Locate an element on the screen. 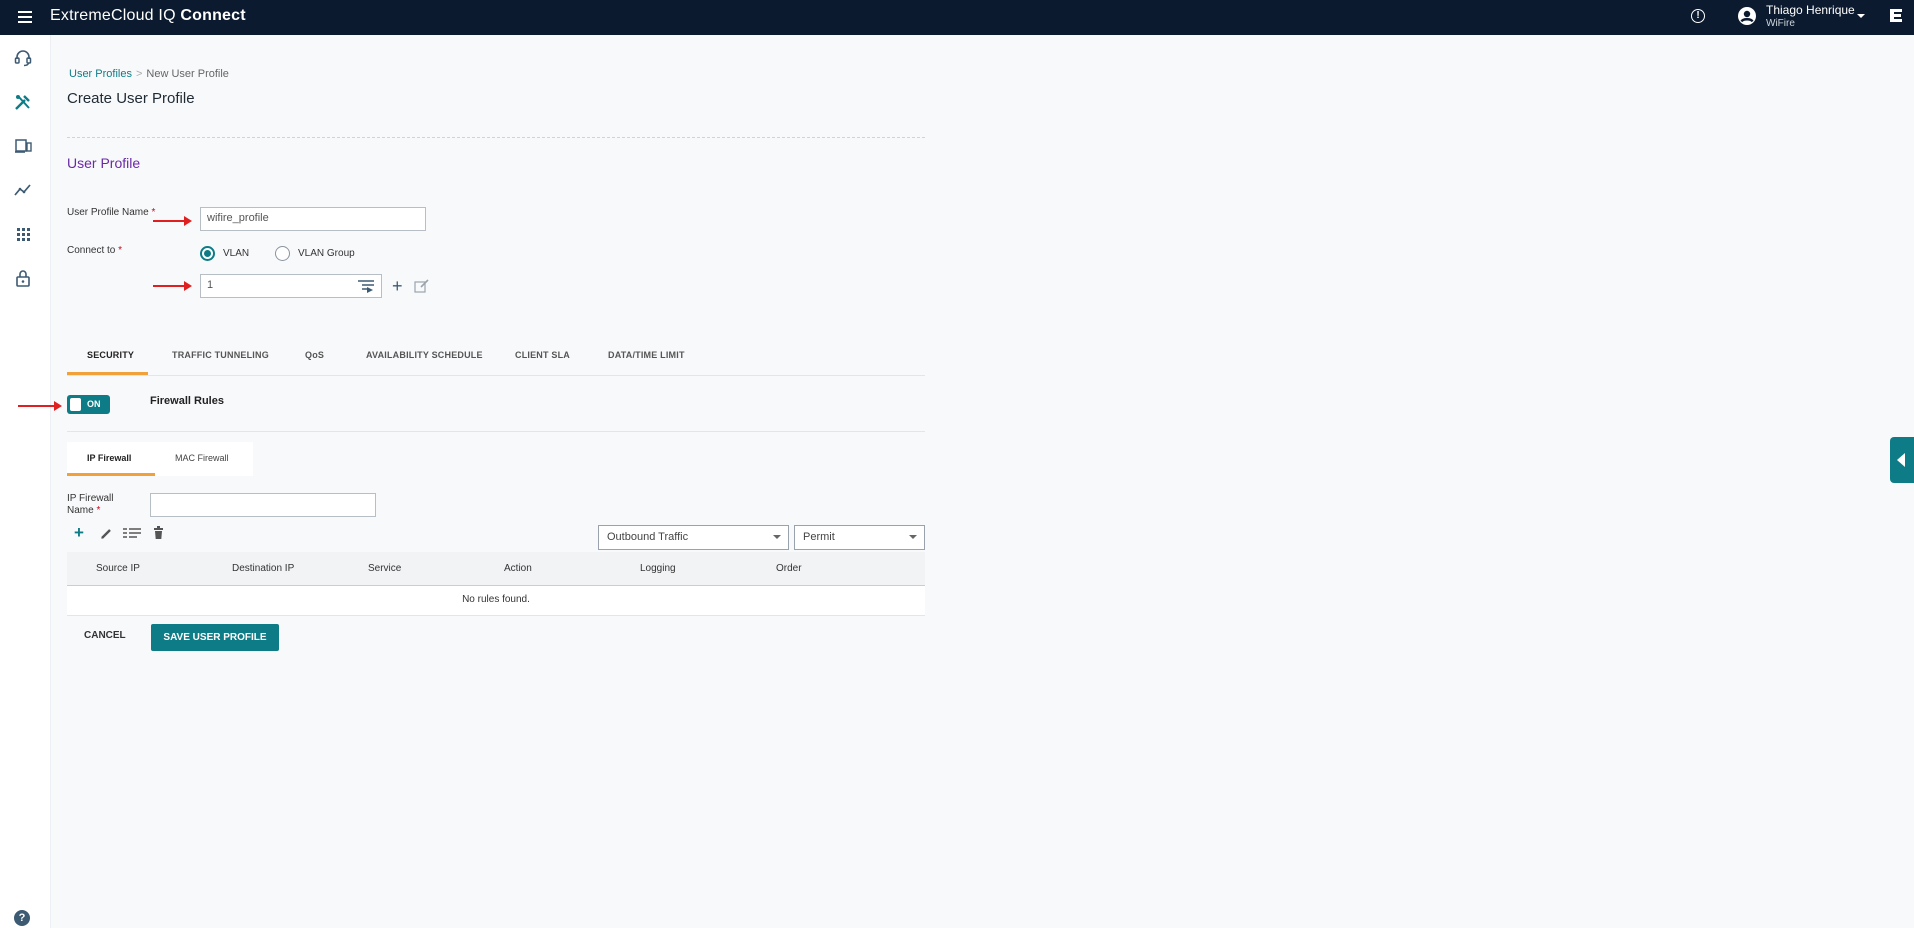 Image resolution: width=1914 pixels, height=928 pixels. list-icon is located at coordinates (132, 533).